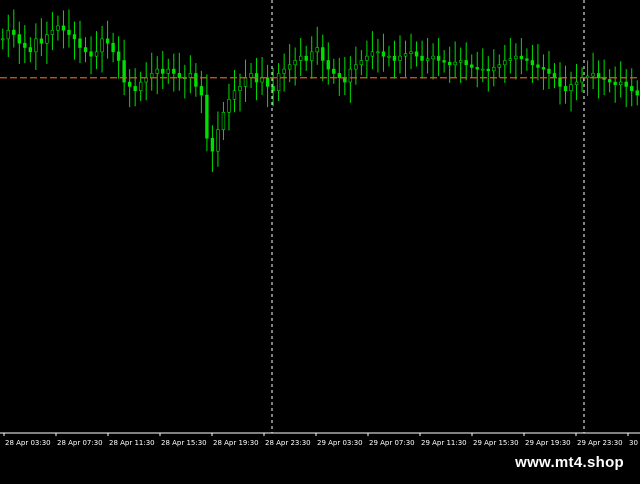  What do you see at coordinates (288, 443) in the screenshot?
I see `x-tick-label: 28 Apr 23:30` at bounding box center [288, 443].